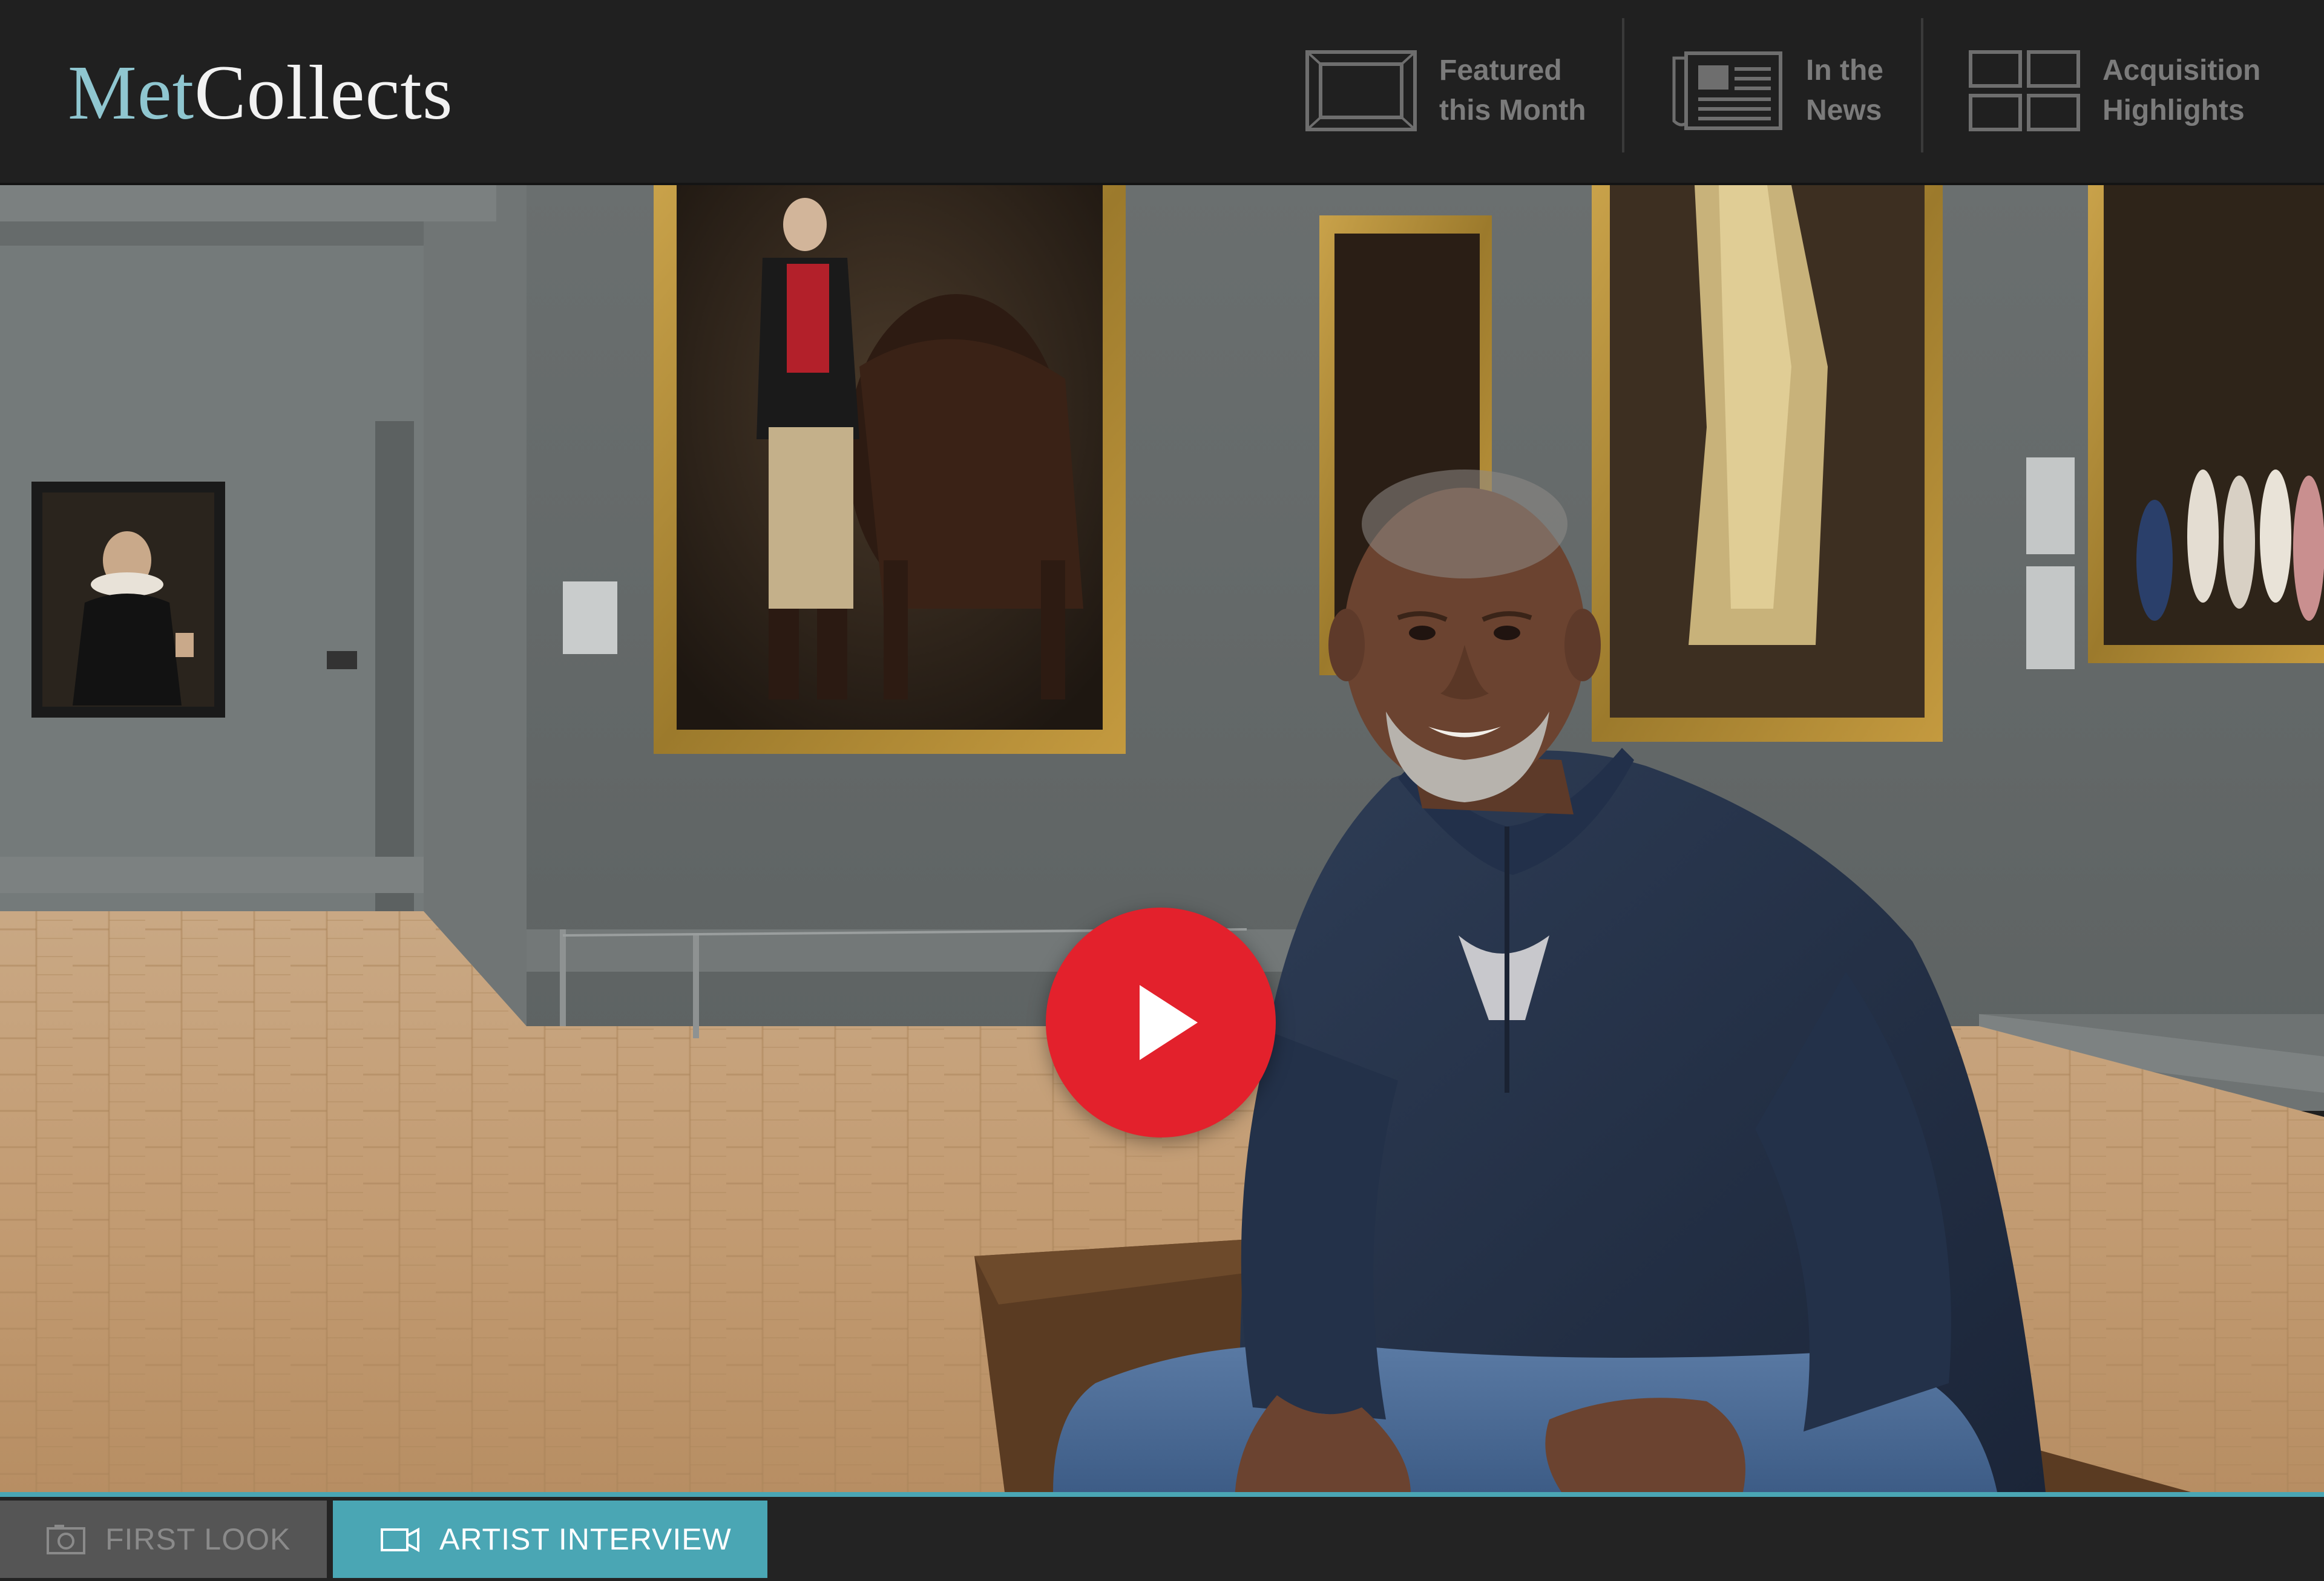 This screenshot has width=2324, height=1581. I want to click on nav-in-the-news: In the News, so click(1830, 91).